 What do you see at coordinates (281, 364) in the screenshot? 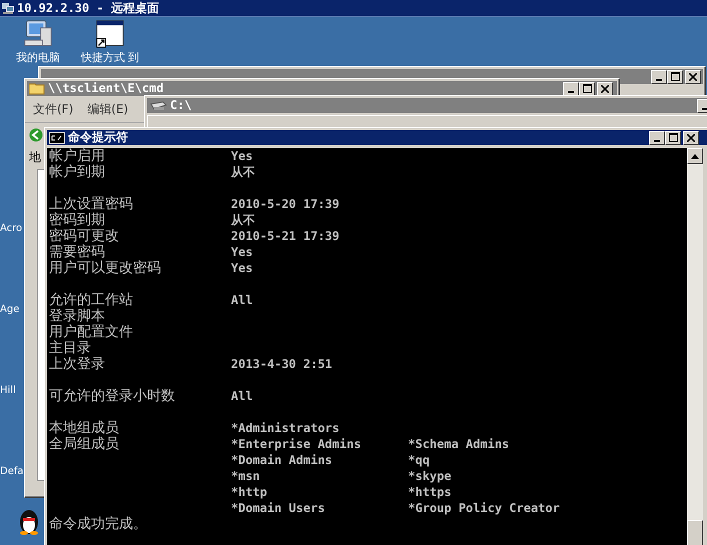
I see `field-value: 2013-4-30 2:51` at bounding box center [281, 364].